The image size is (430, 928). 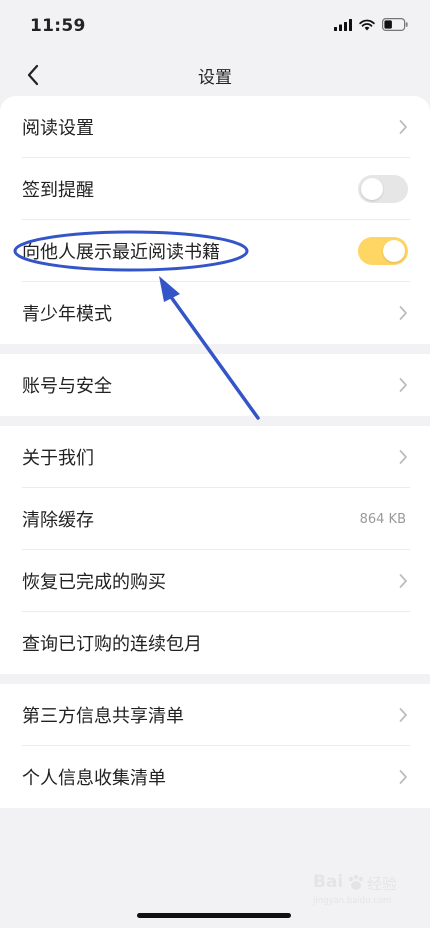 What do you see at coordinates (215, 127) in the screenshot?
I see `setting-row-reading-settings: 阅读设置` at bounding box center [215, 127].